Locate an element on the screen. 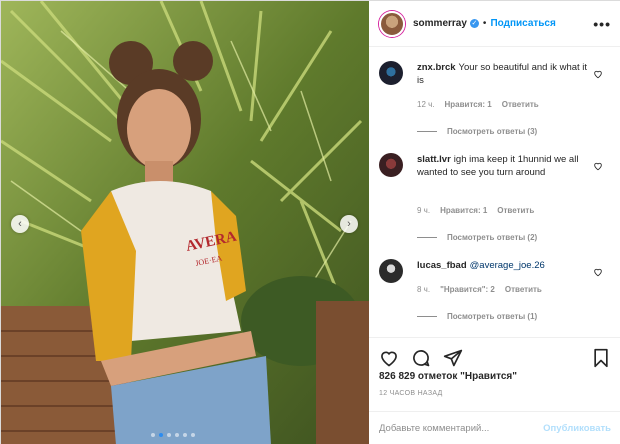 The height and width of the screenshot is (444, 620). chevron-right-icon: › is located at coordinates (349, 224).